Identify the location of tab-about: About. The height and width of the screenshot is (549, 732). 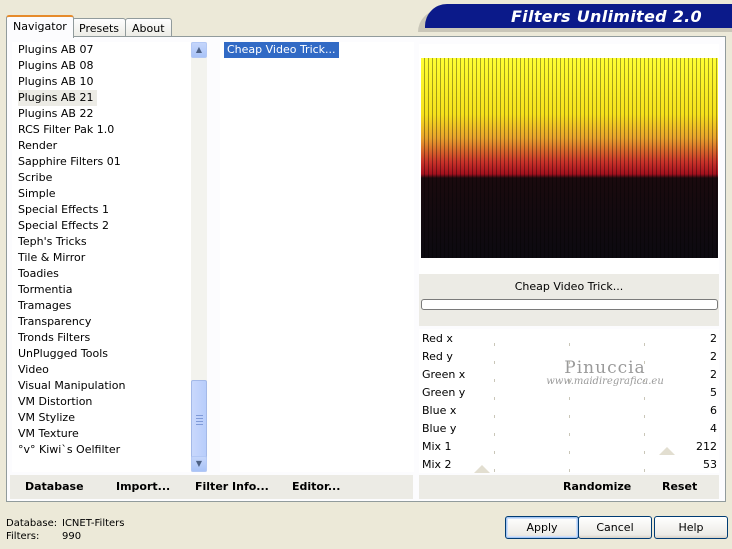
(148, 27).